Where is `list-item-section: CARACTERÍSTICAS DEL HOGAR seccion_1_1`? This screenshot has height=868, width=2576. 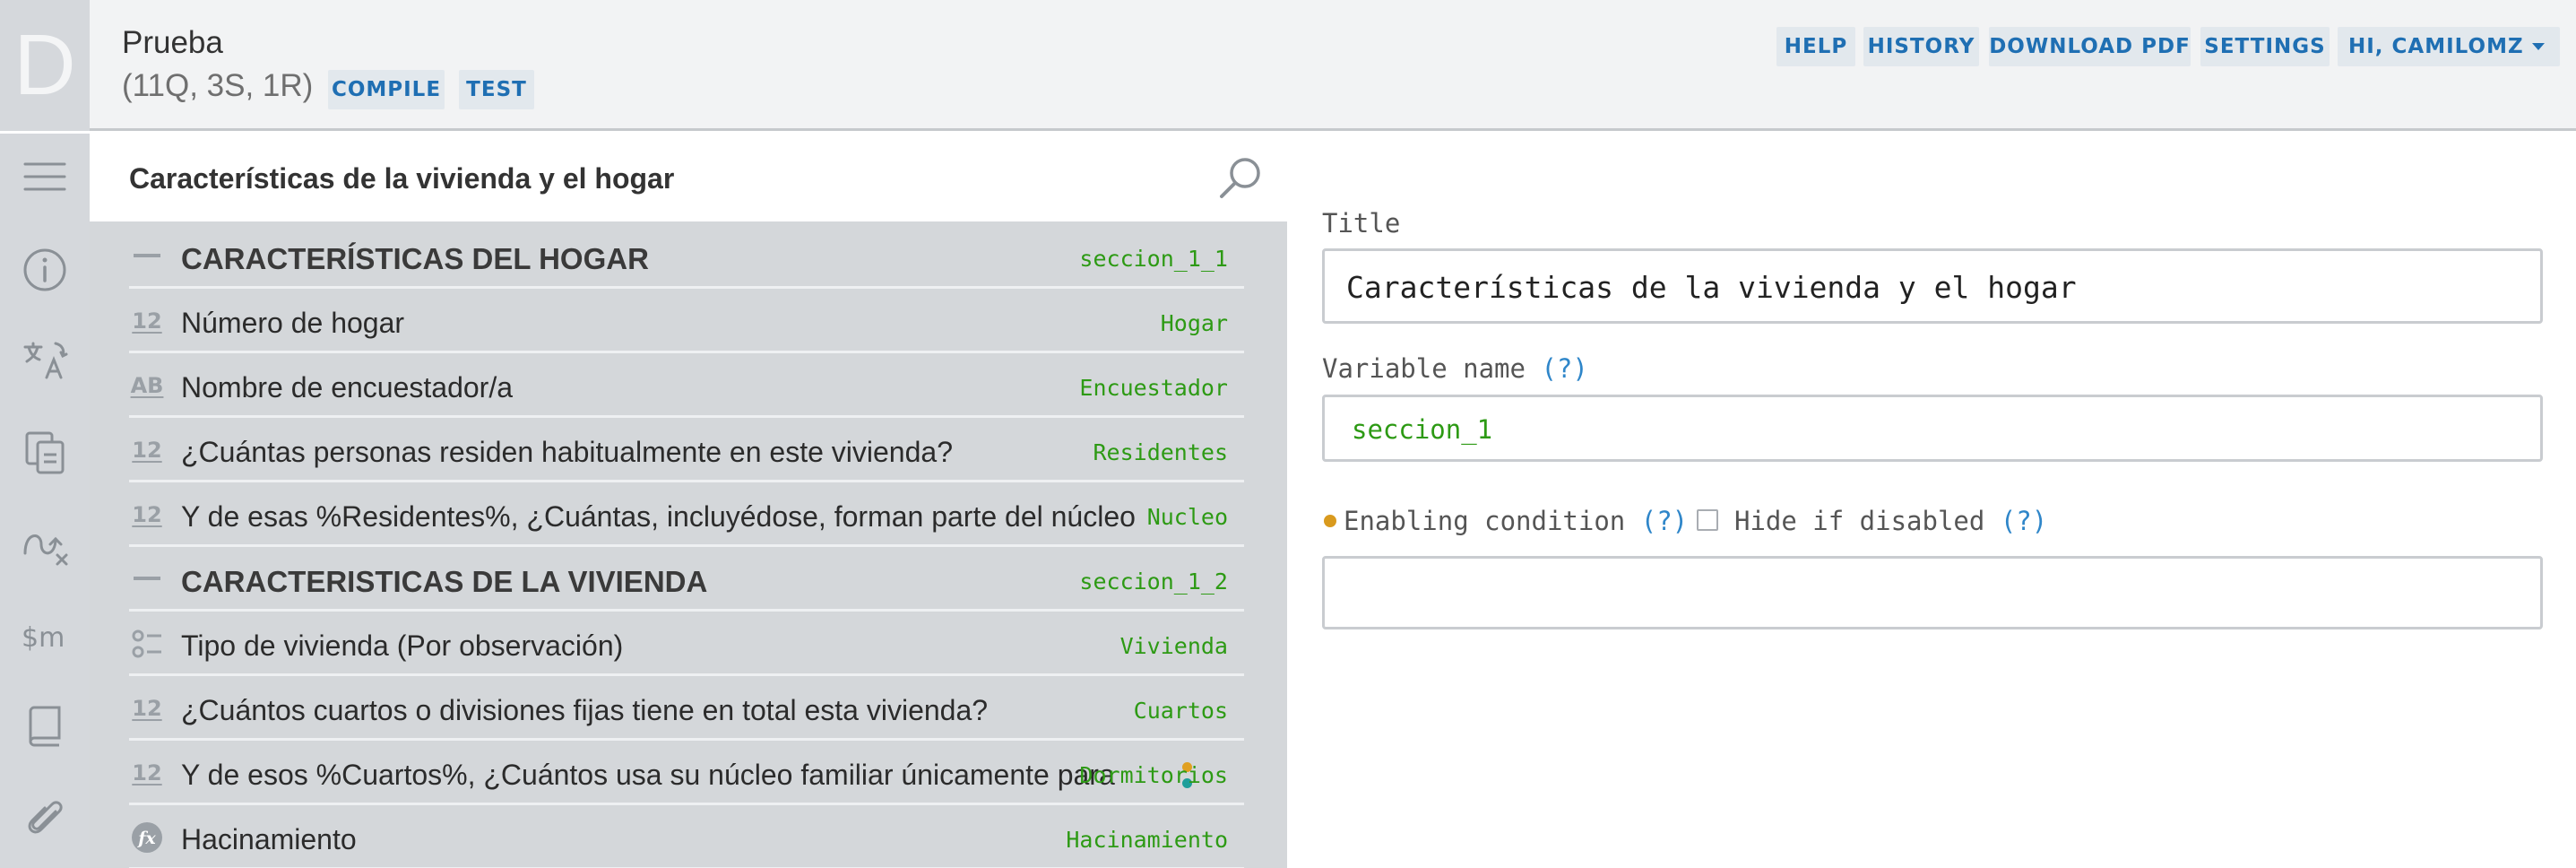
list-item-section: CARACTERÍSTICAS DEL HOGAR seccion_1_1 is located at coordinates (686, 256).